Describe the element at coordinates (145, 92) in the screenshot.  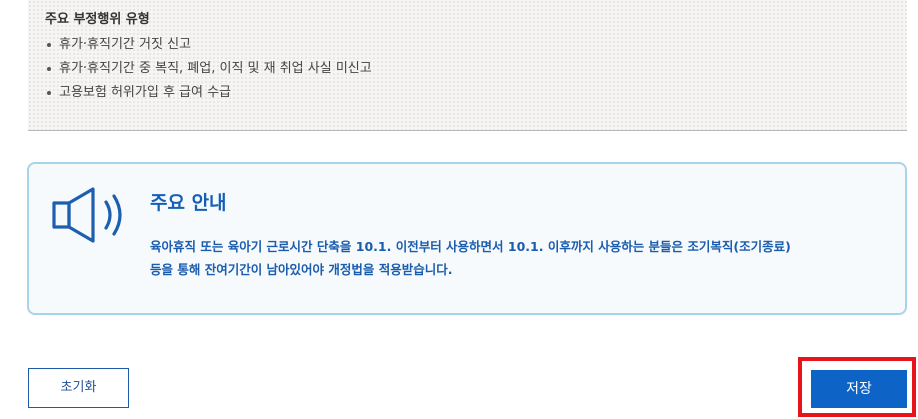
I see `list-item-text: 고용보험 허위가입 후 급여 수급` at that location.